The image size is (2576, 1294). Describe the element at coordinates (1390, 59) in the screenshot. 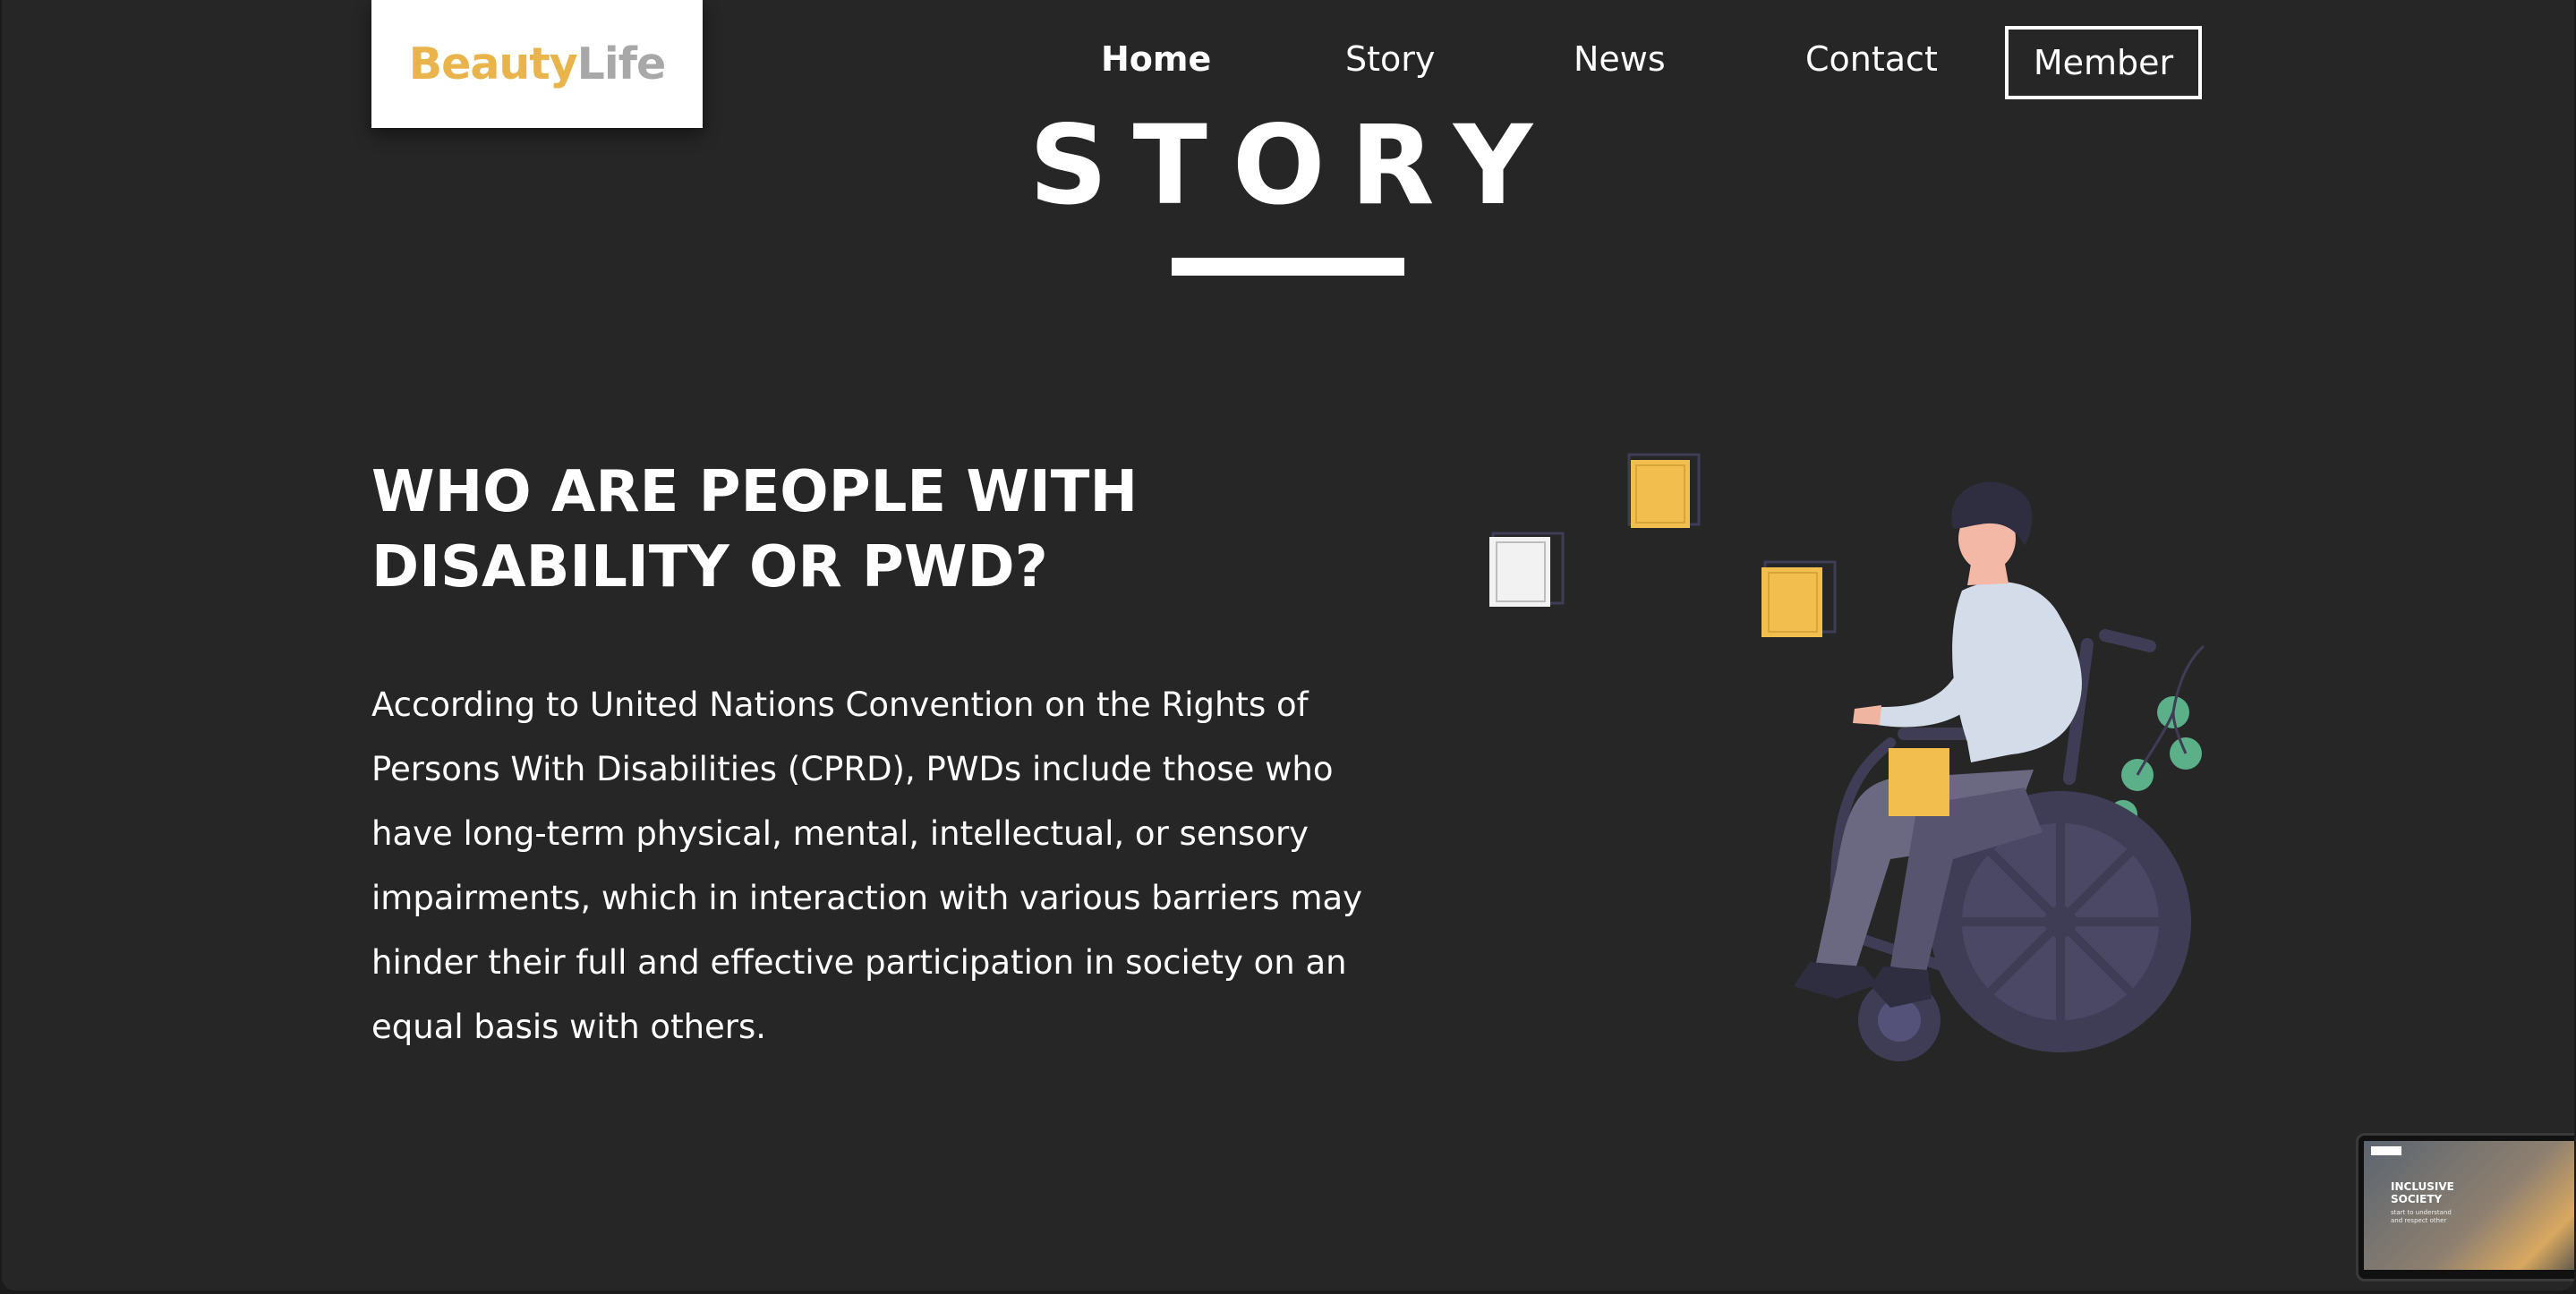

I see `nav-story: Story` at that location.